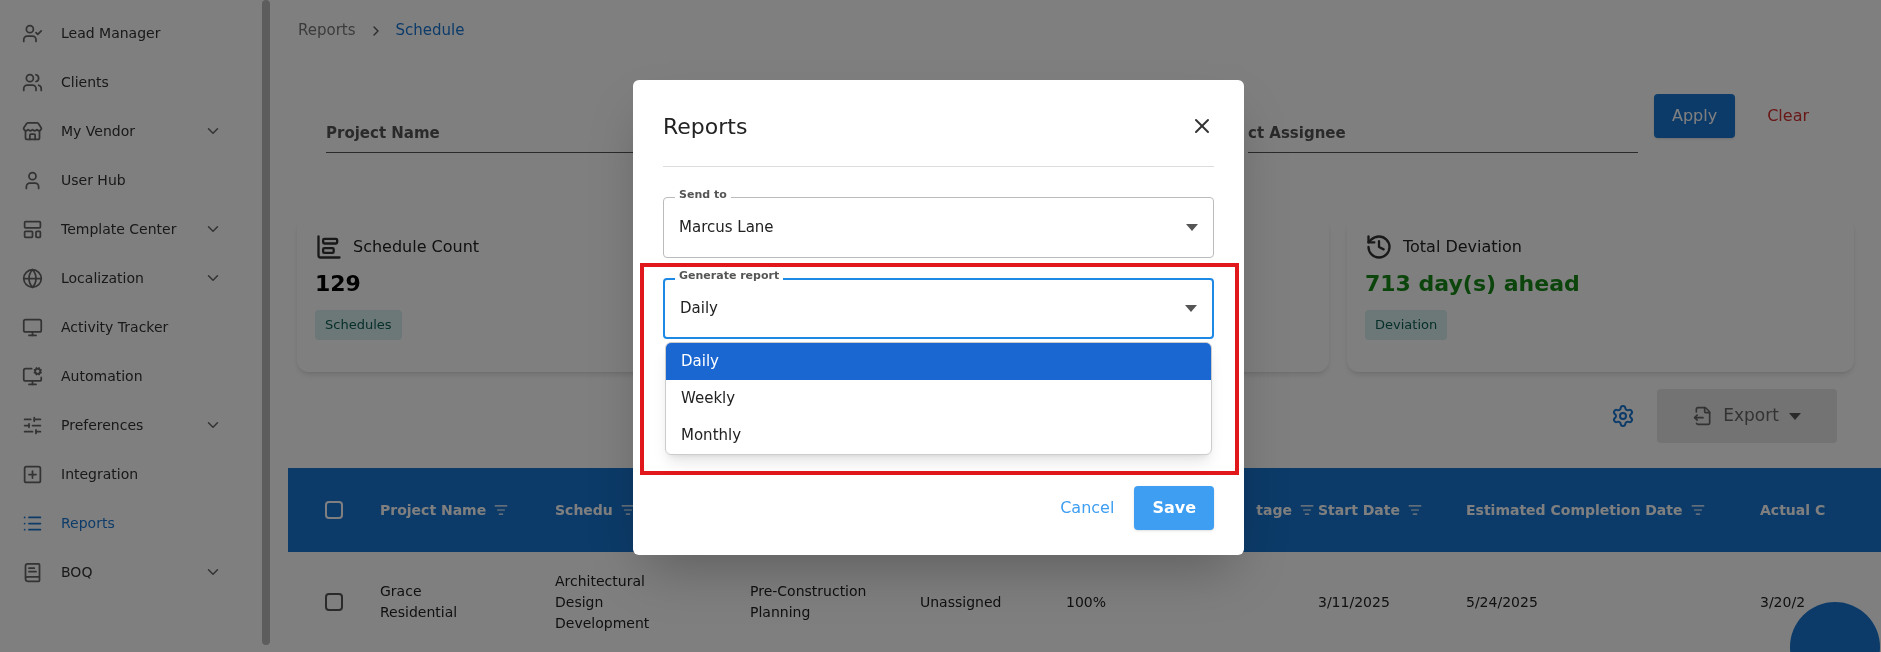 Image resolution: width=1881 pixels, height=652 pixels. I want to click on table-cell-text: Grace Residential, so click(419, 602).